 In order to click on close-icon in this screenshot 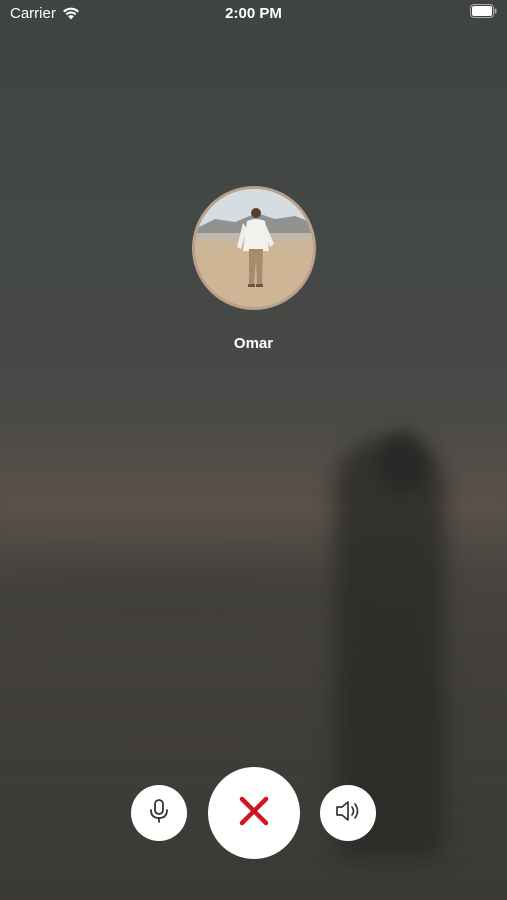, I will do `click(254, 813)`.